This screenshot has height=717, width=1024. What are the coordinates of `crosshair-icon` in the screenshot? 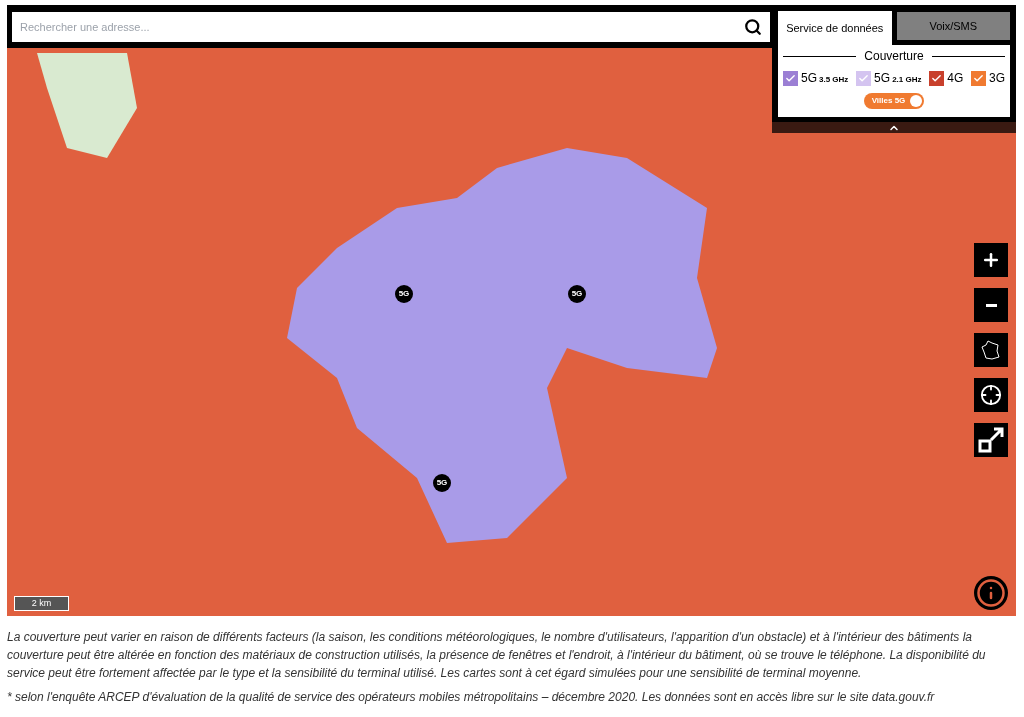 It's located at (991, 395).